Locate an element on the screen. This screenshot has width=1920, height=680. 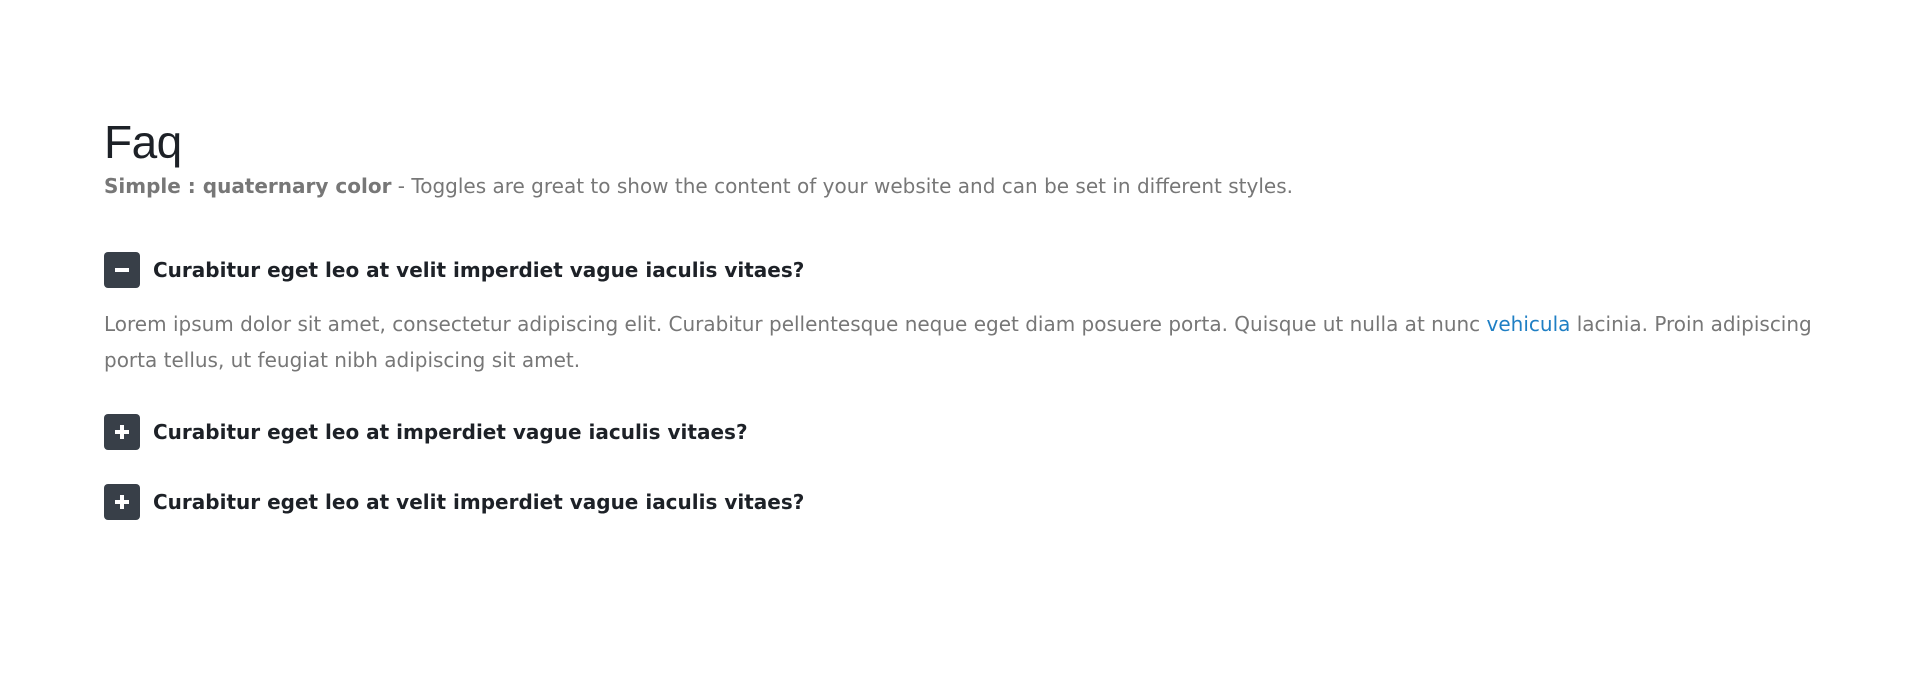
description-strong: Simple : quaternary color is located at coordinates (248, 186).